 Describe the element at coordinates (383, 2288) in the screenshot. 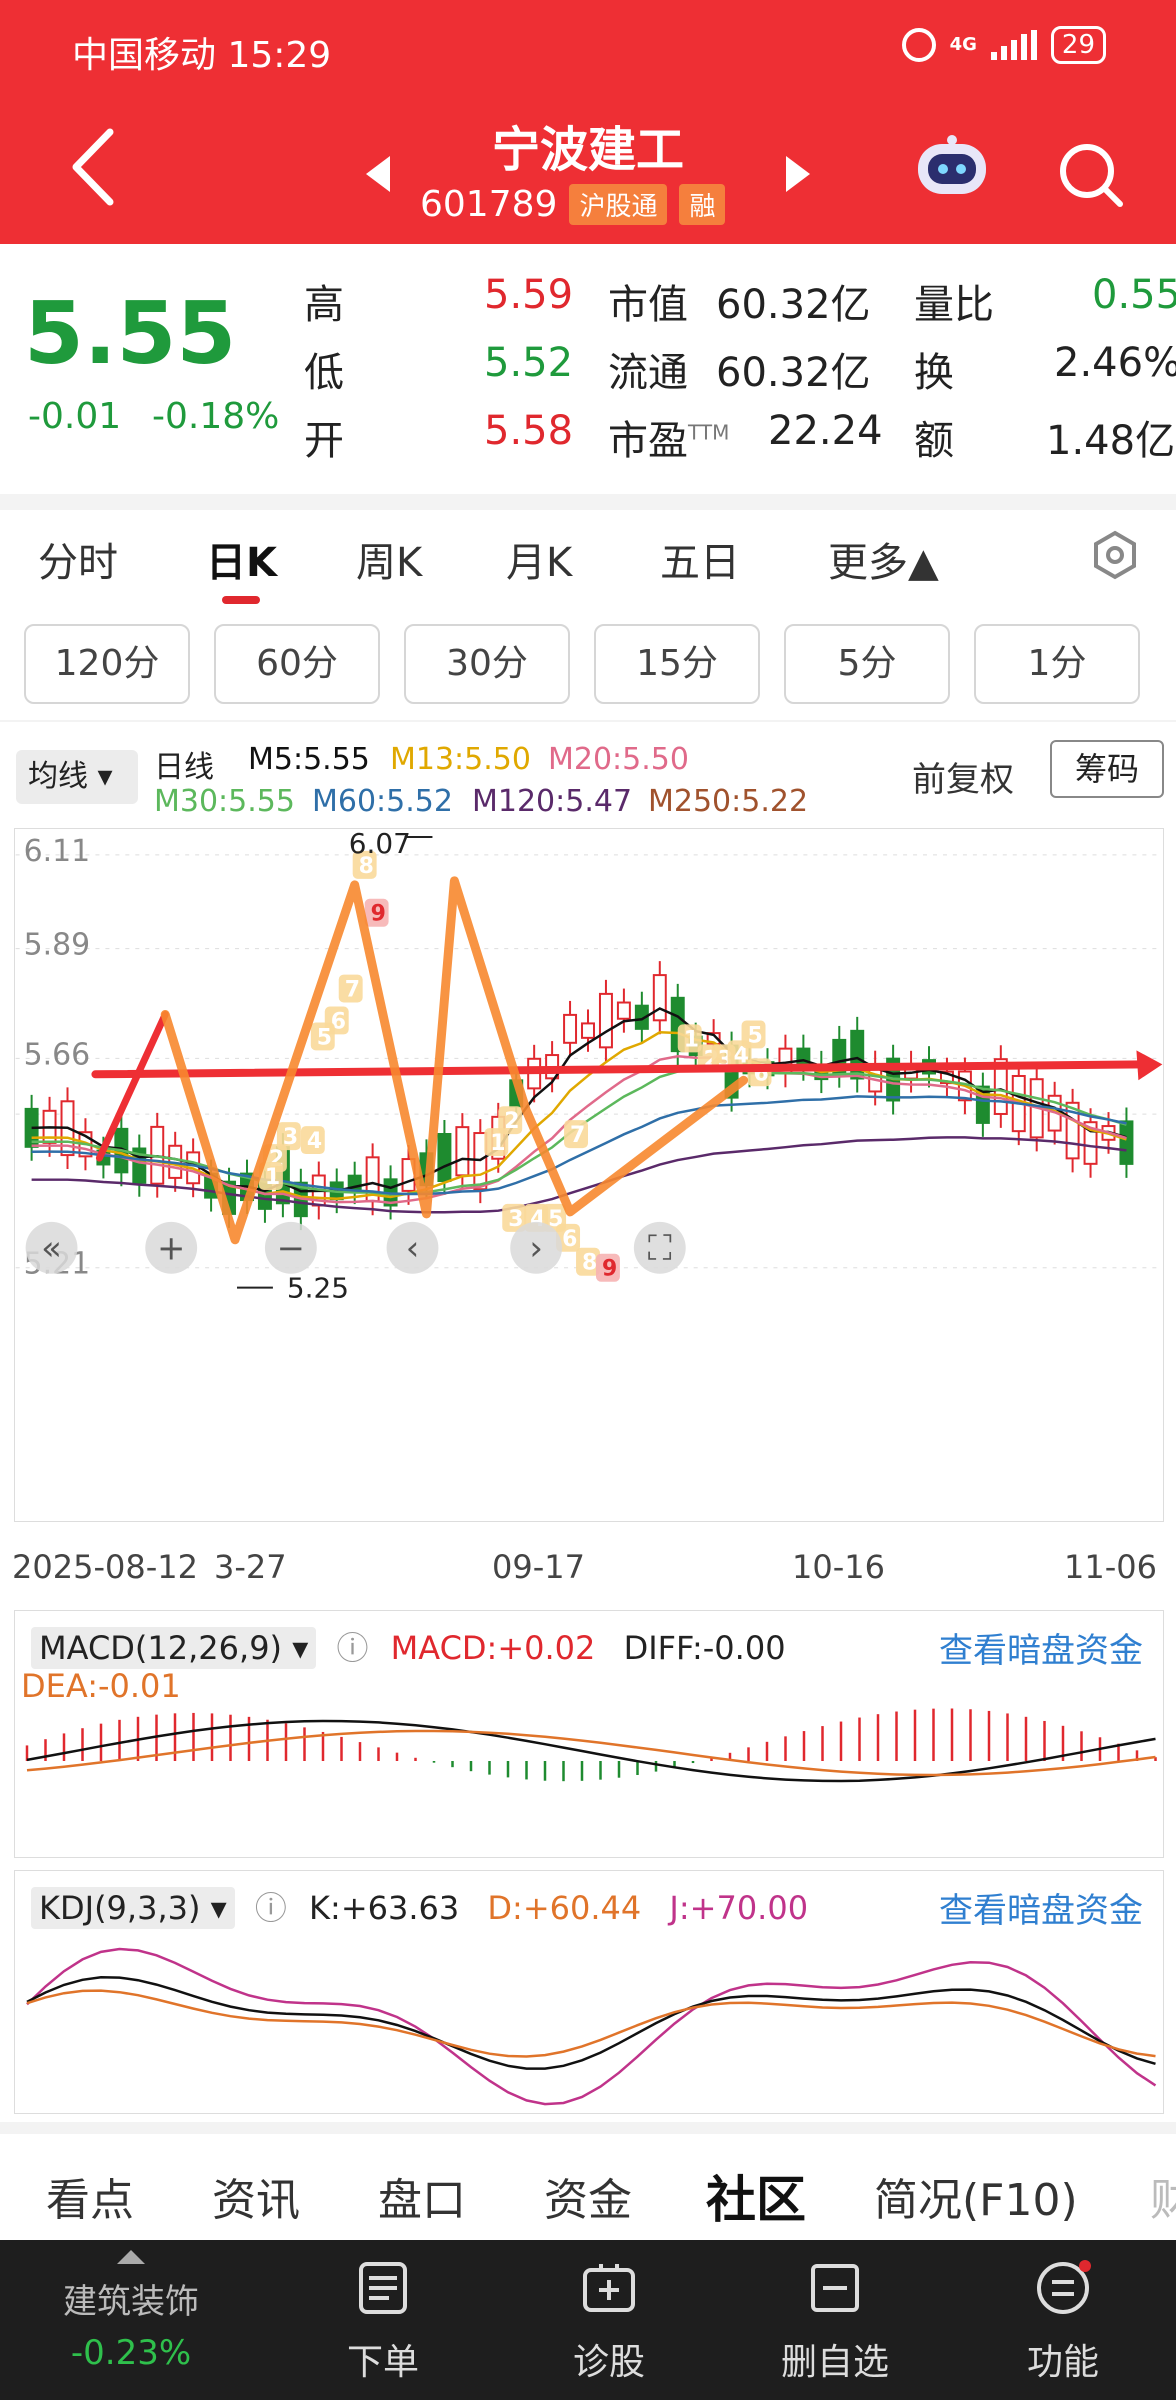

I see `order-icon` at that location.